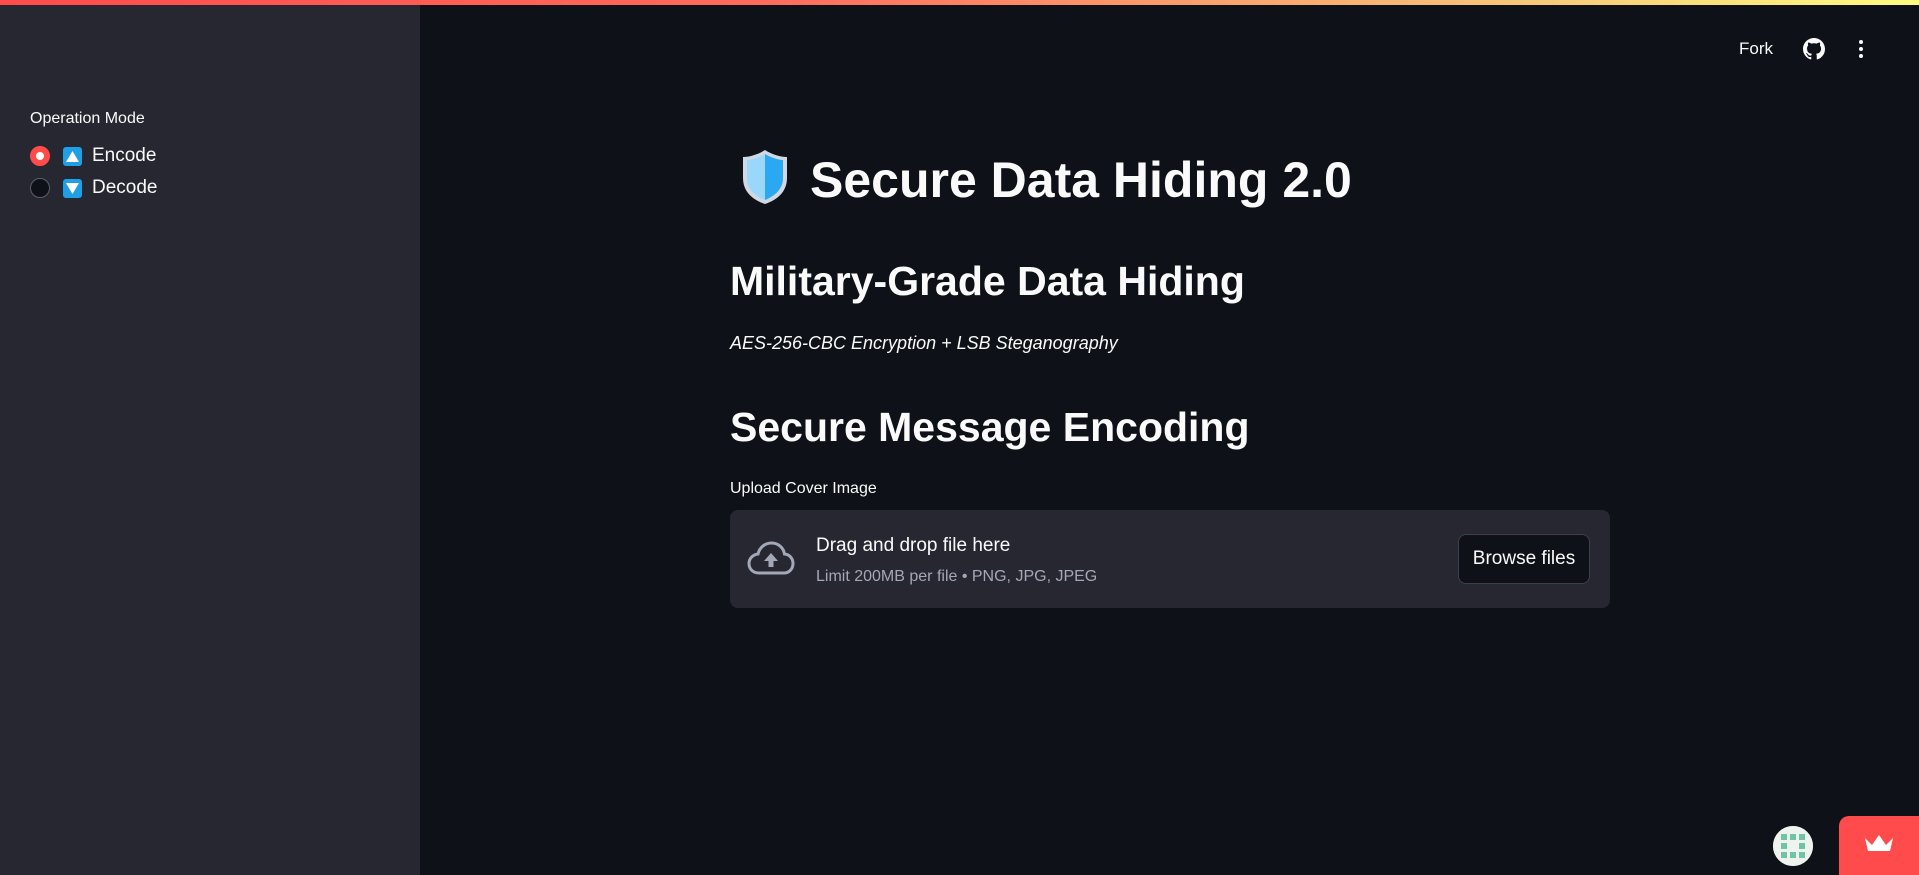  Describe the element at coordinates (1793, 846) in the screenshot. I see `avatar` at that location.